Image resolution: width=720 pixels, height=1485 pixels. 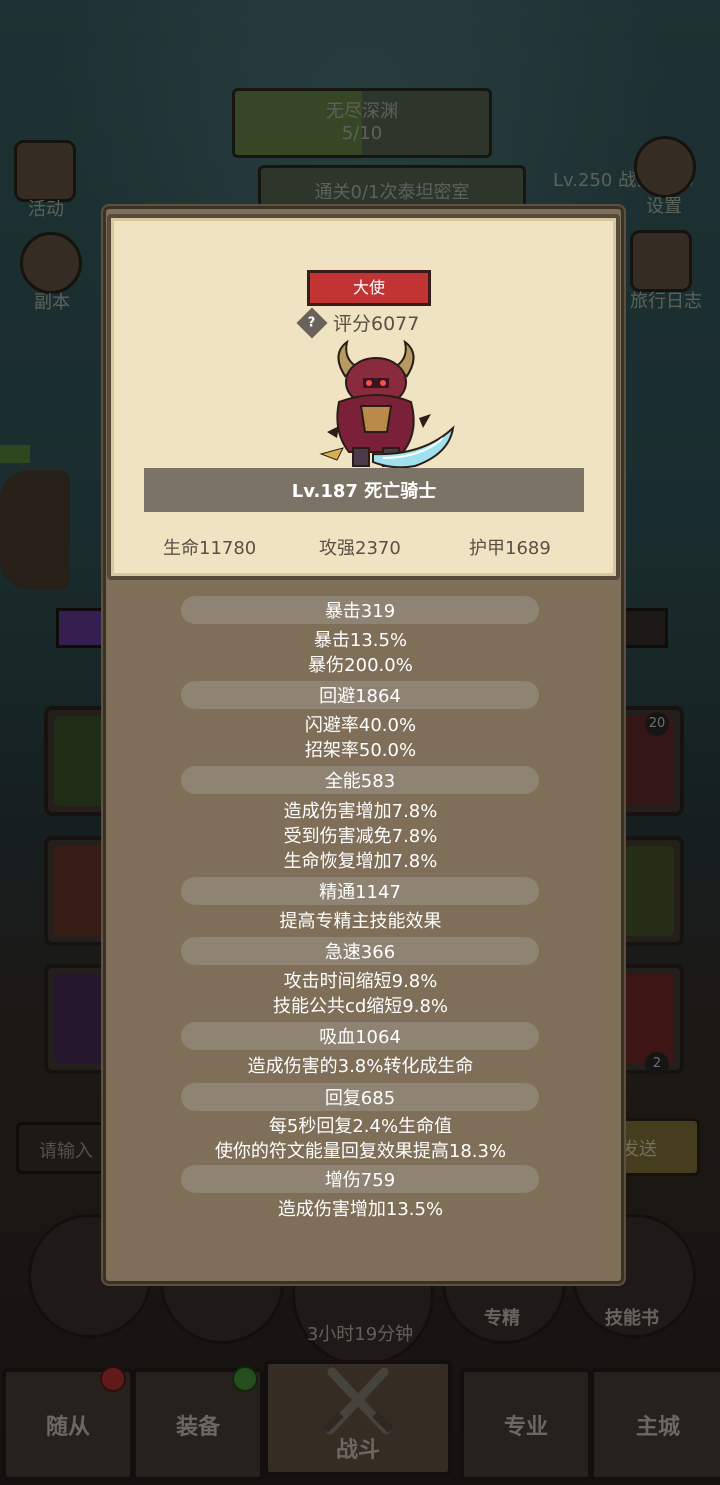 I want to click on stat-group-title-mastery: 精通1147, so click(x=360, y=891).